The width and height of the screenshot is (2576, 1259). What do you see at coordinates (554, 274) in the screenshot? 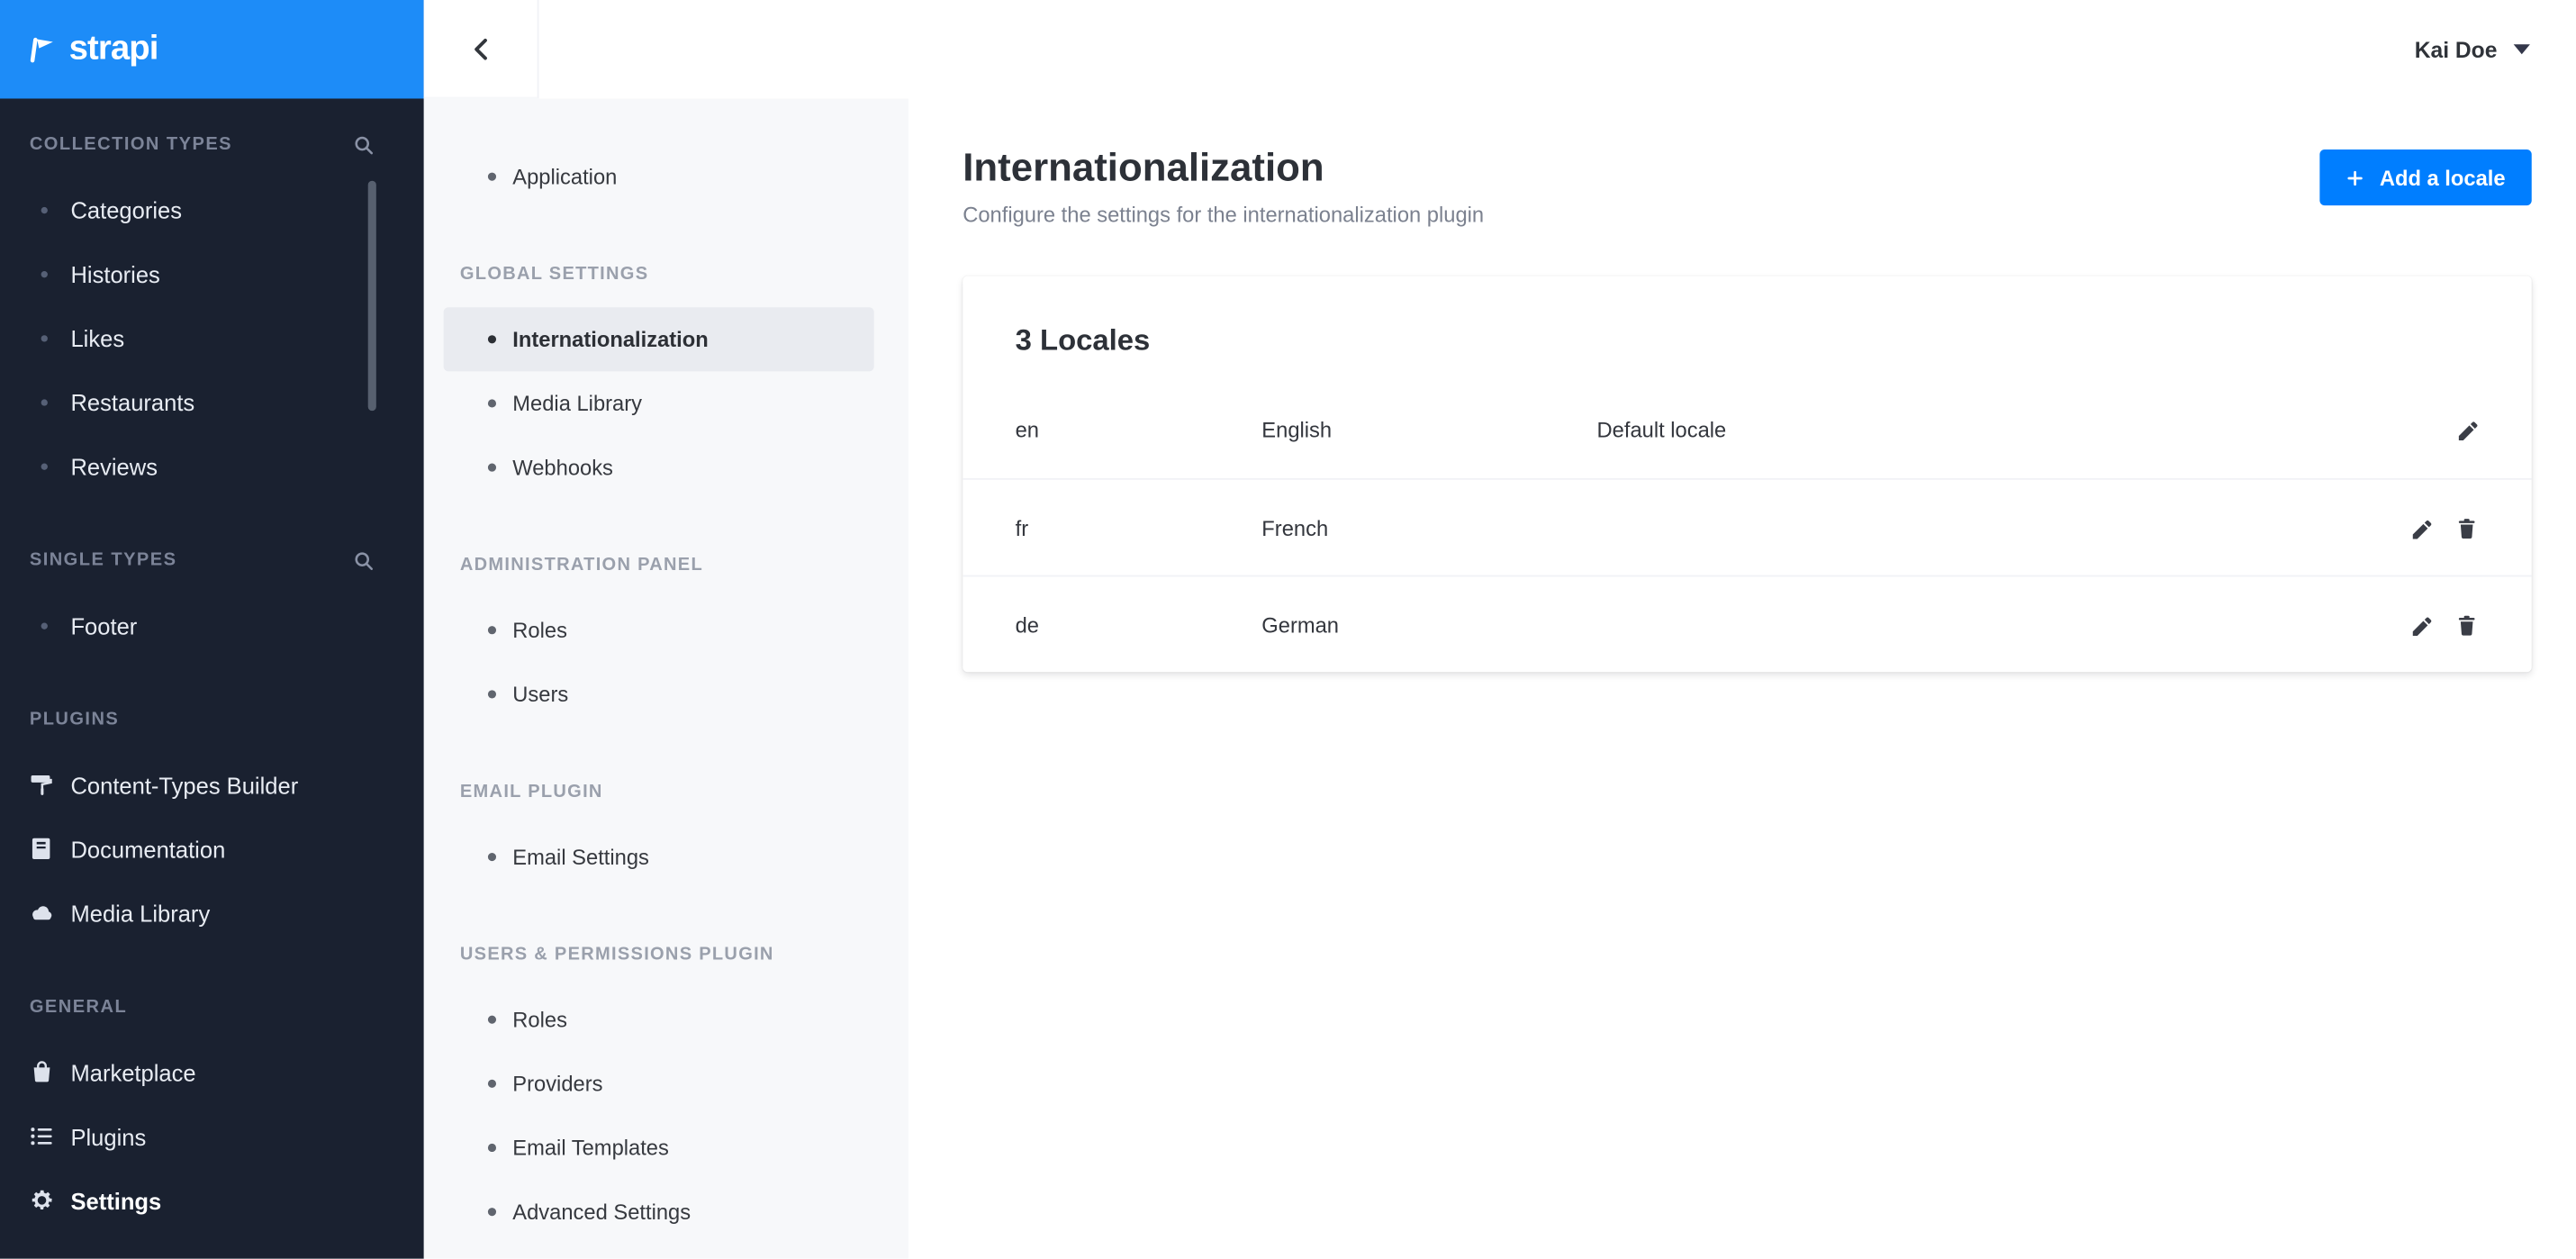
I see `section-title: GLOBAL SETTINGS` at bounding box center [554, 274].